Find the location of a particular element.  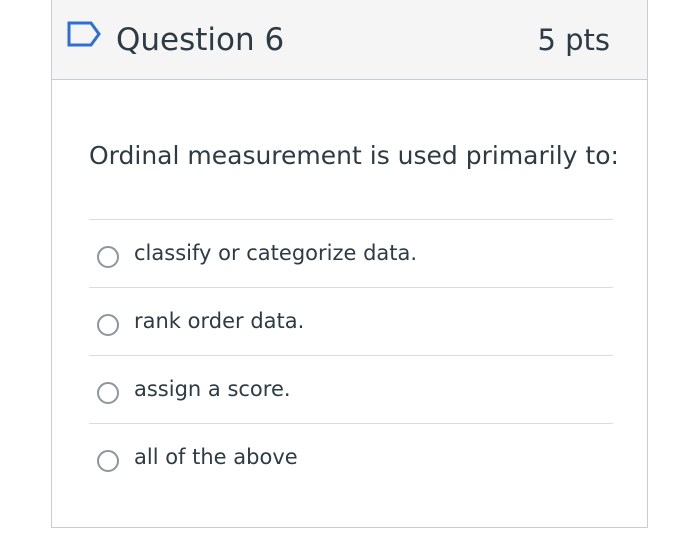

answer-option: classify or categorize data. is located at coordinates (351, 253).